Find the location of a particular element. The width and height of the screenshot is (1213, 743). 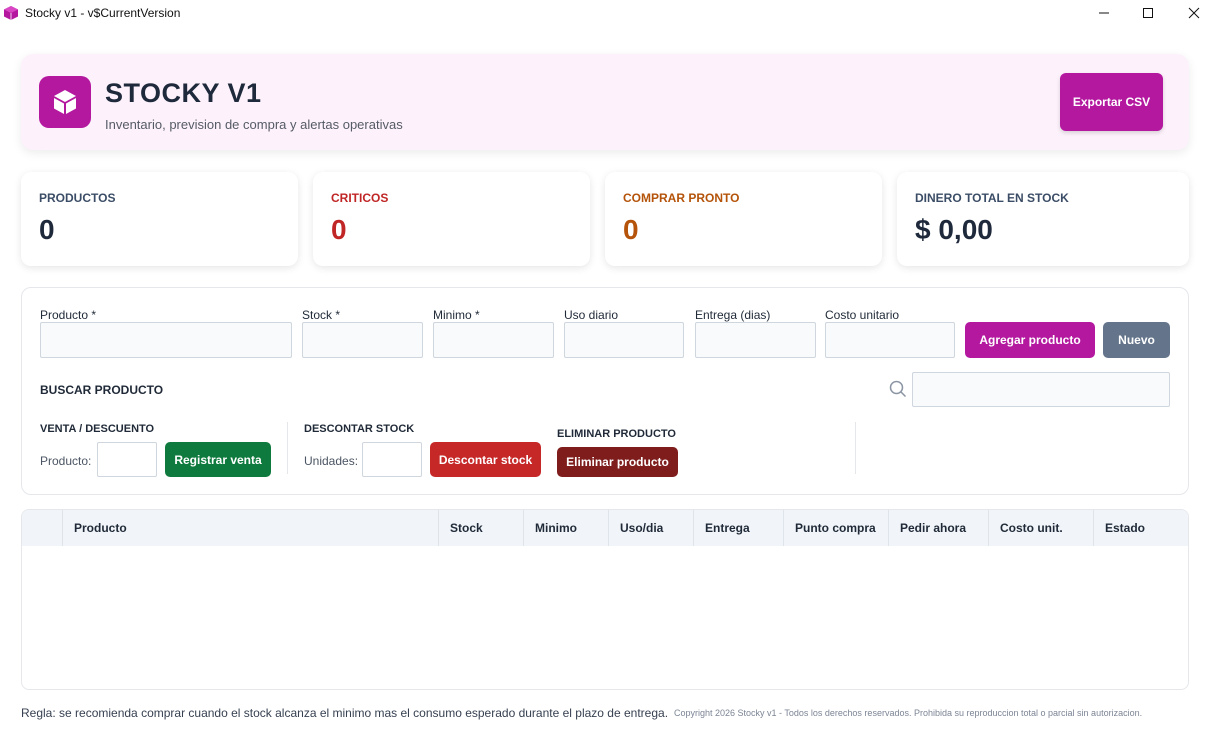

stat-label: CRITICOS is located at coordinates (360, 198).